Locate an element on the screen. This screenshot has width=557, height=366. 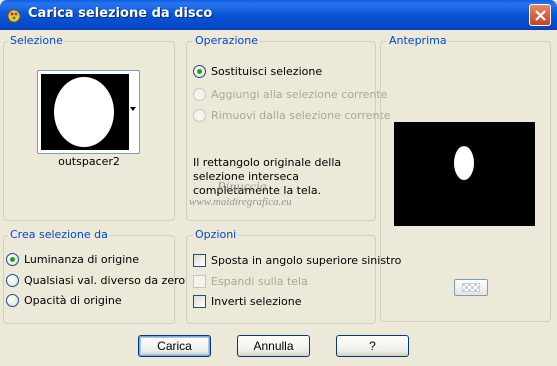
checkbox-label: Sposta in angolo superiore sinistro is located at coordinates (306, 260).